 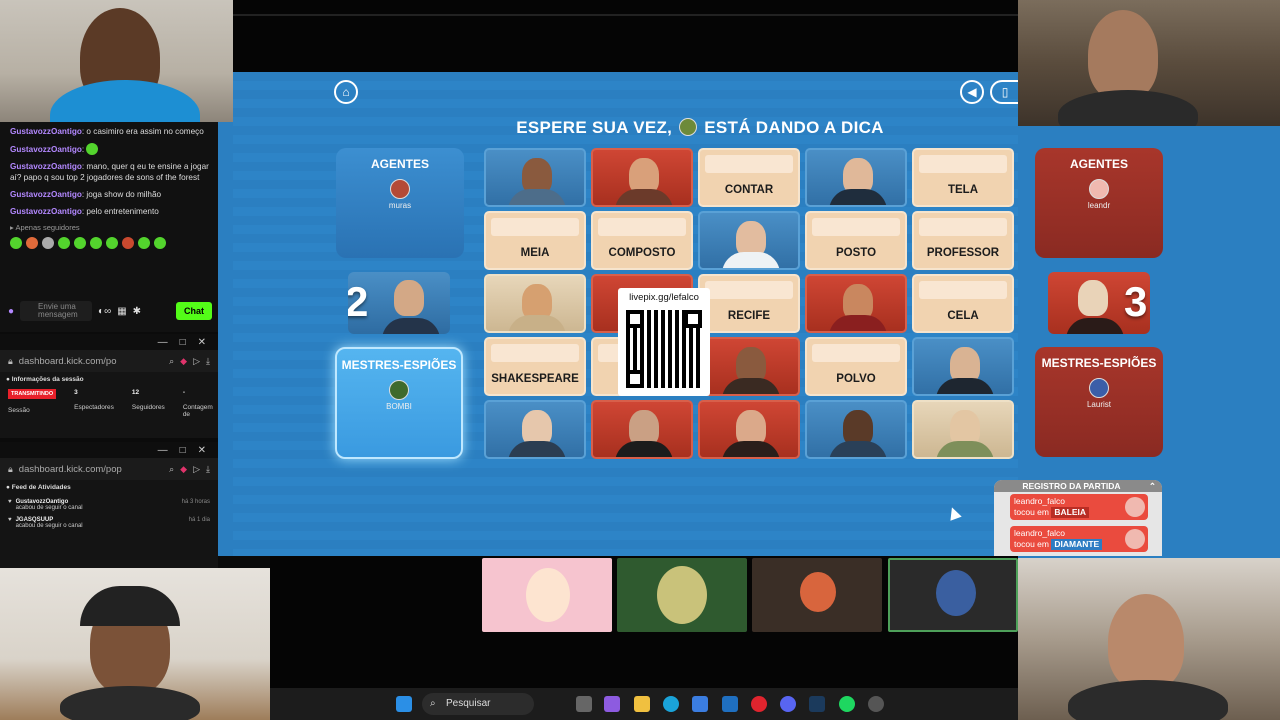 What do you see at coordinates (535, 227) in the screenshot?
I see `word-card-inner` at bounding box center [535, 227].